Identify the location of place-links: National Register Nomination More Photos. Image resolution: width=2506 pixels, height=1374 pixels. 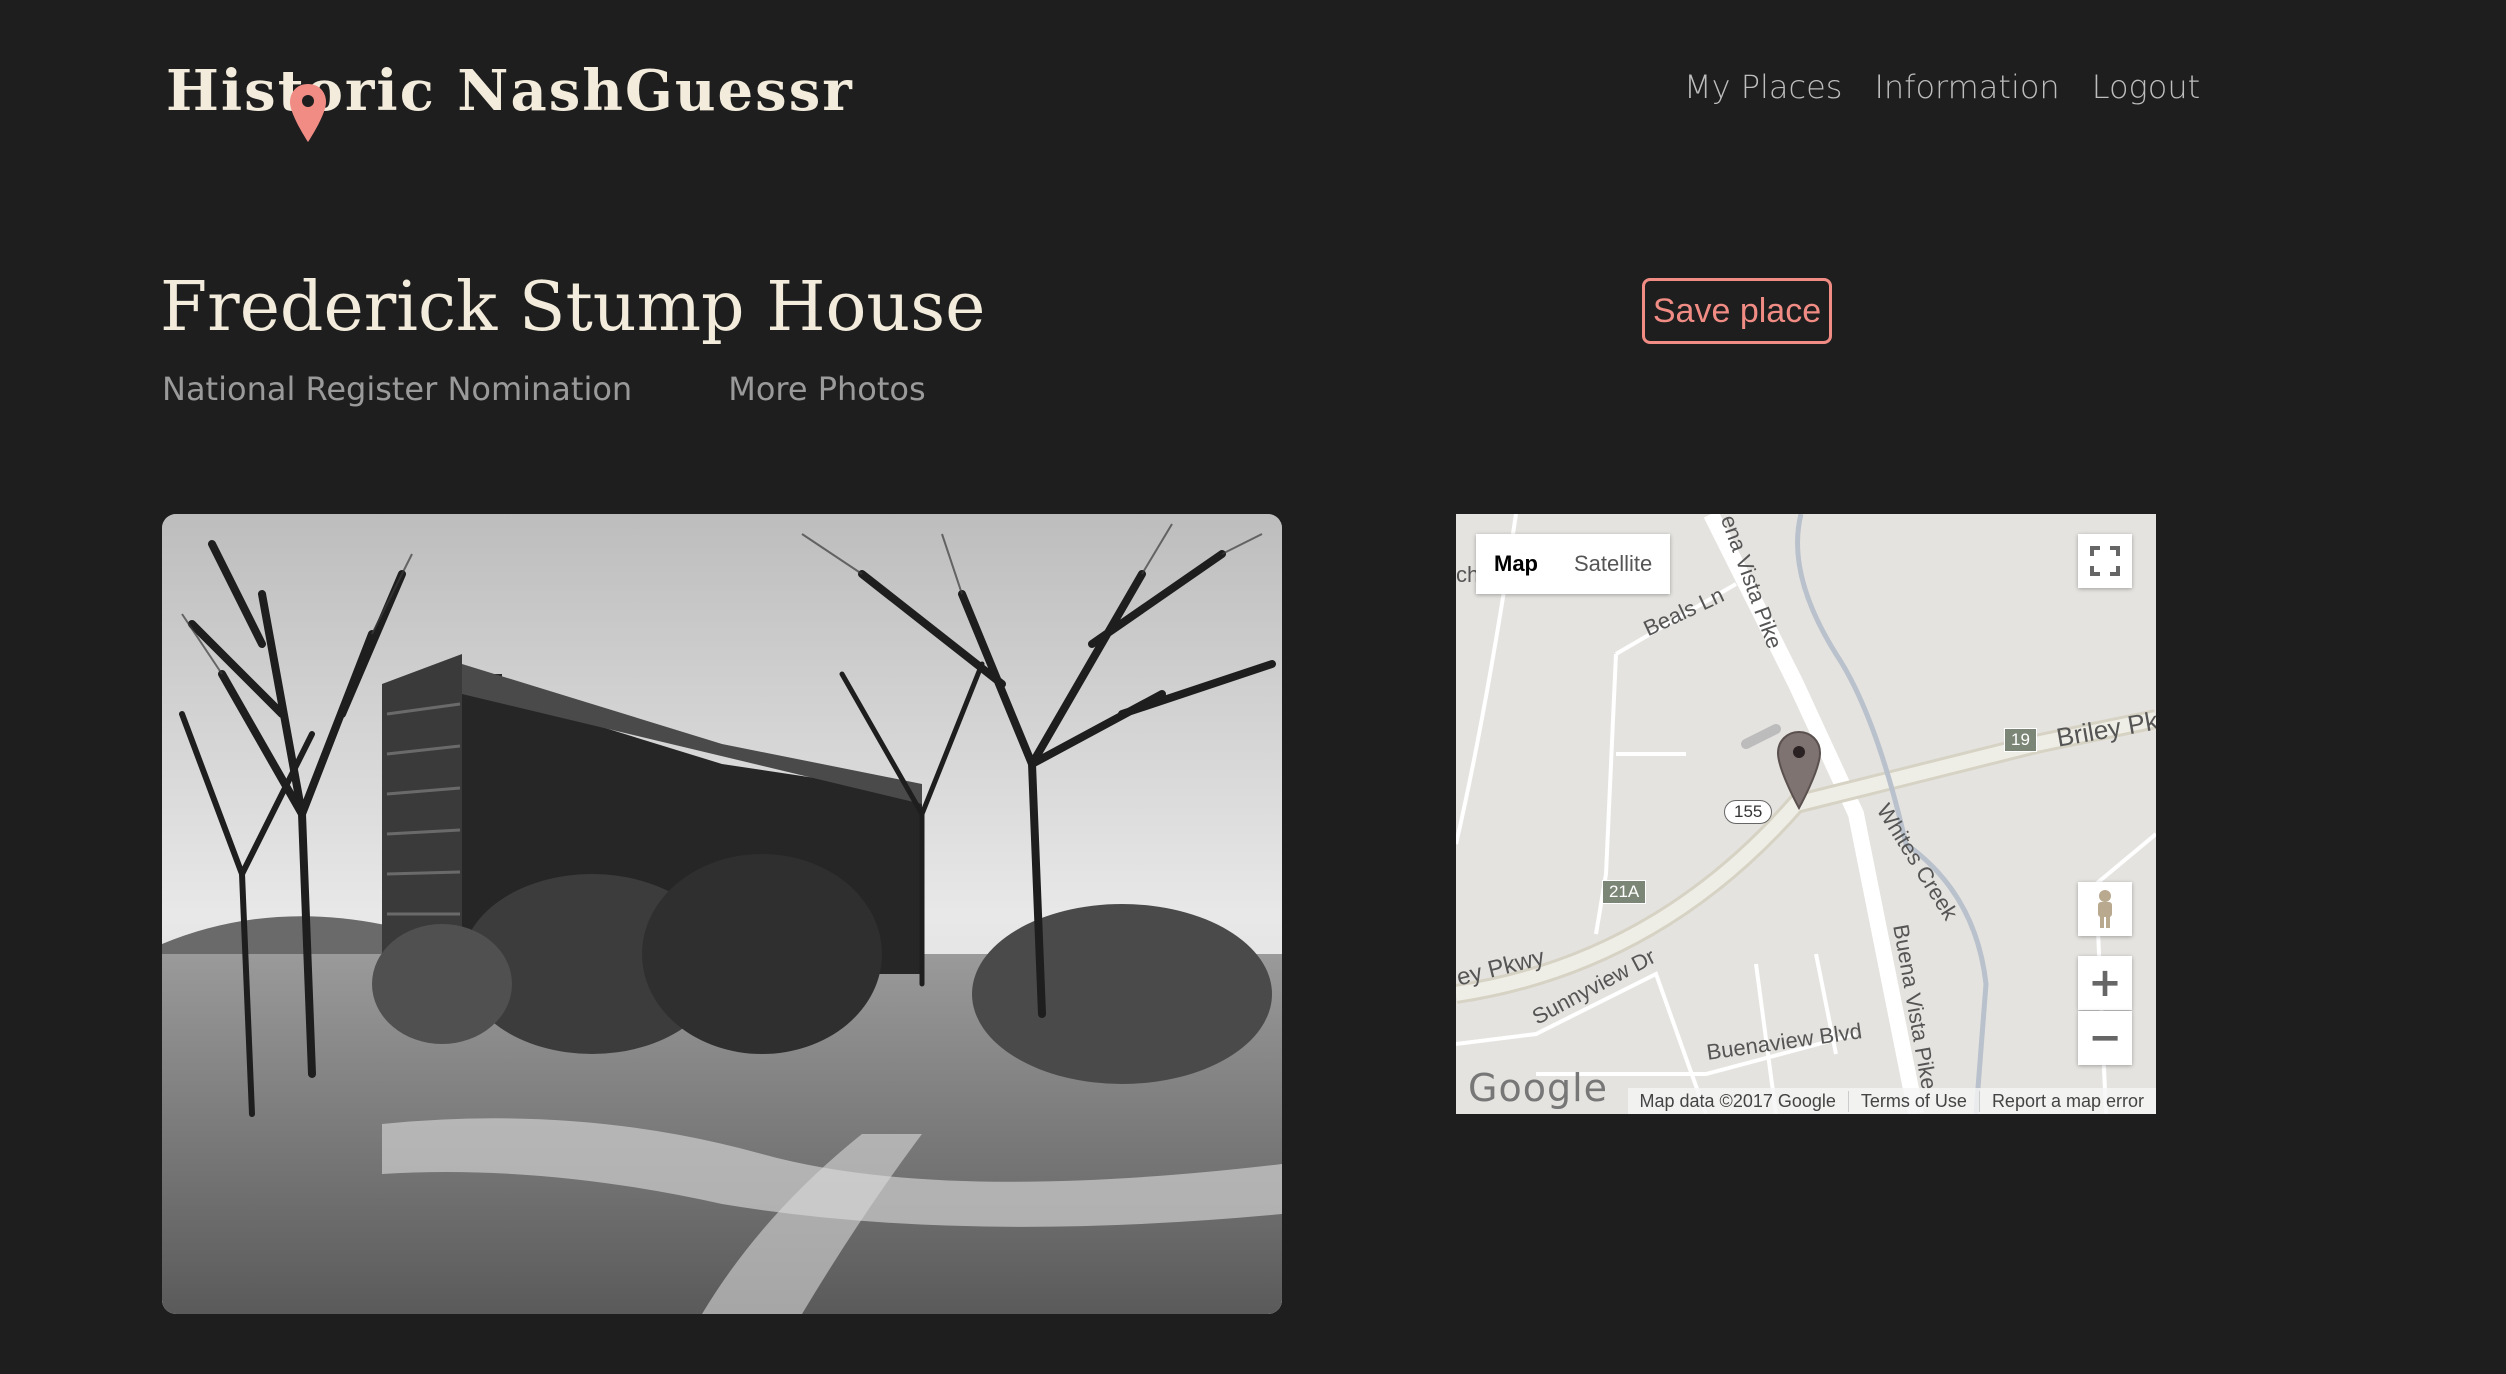
(544, 389).